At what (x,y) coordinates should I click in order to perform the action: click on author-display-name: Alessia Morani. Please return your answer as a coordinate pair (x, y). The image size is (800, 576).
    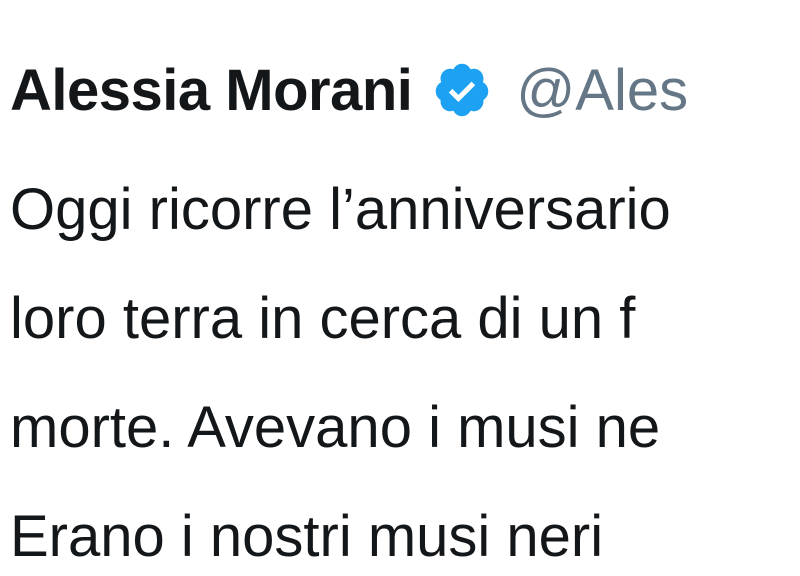
    Looking at the image, I should click on (211, 90).